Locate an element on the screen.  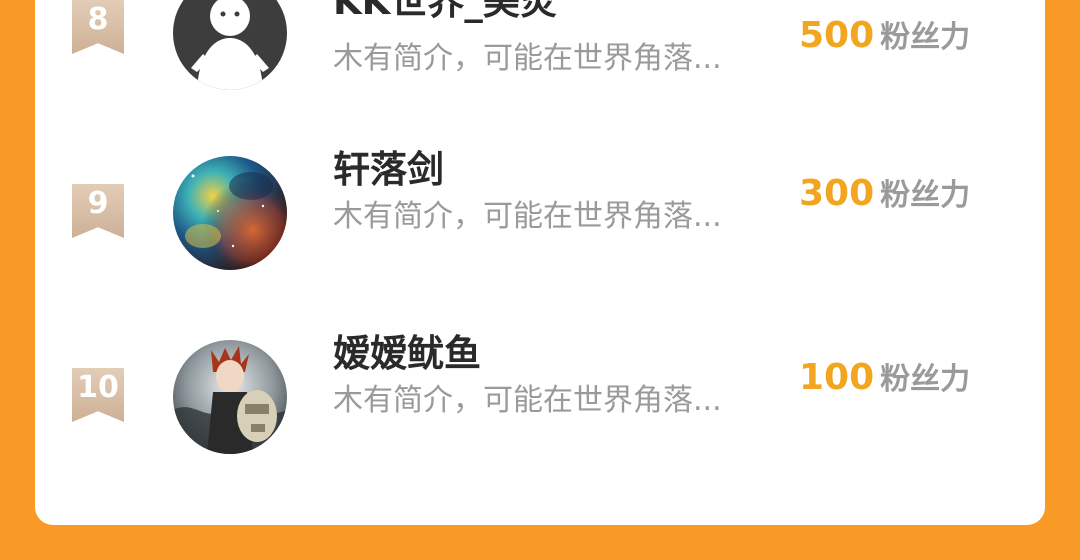
rank-number: 9 is located at coordinates (98, 203).